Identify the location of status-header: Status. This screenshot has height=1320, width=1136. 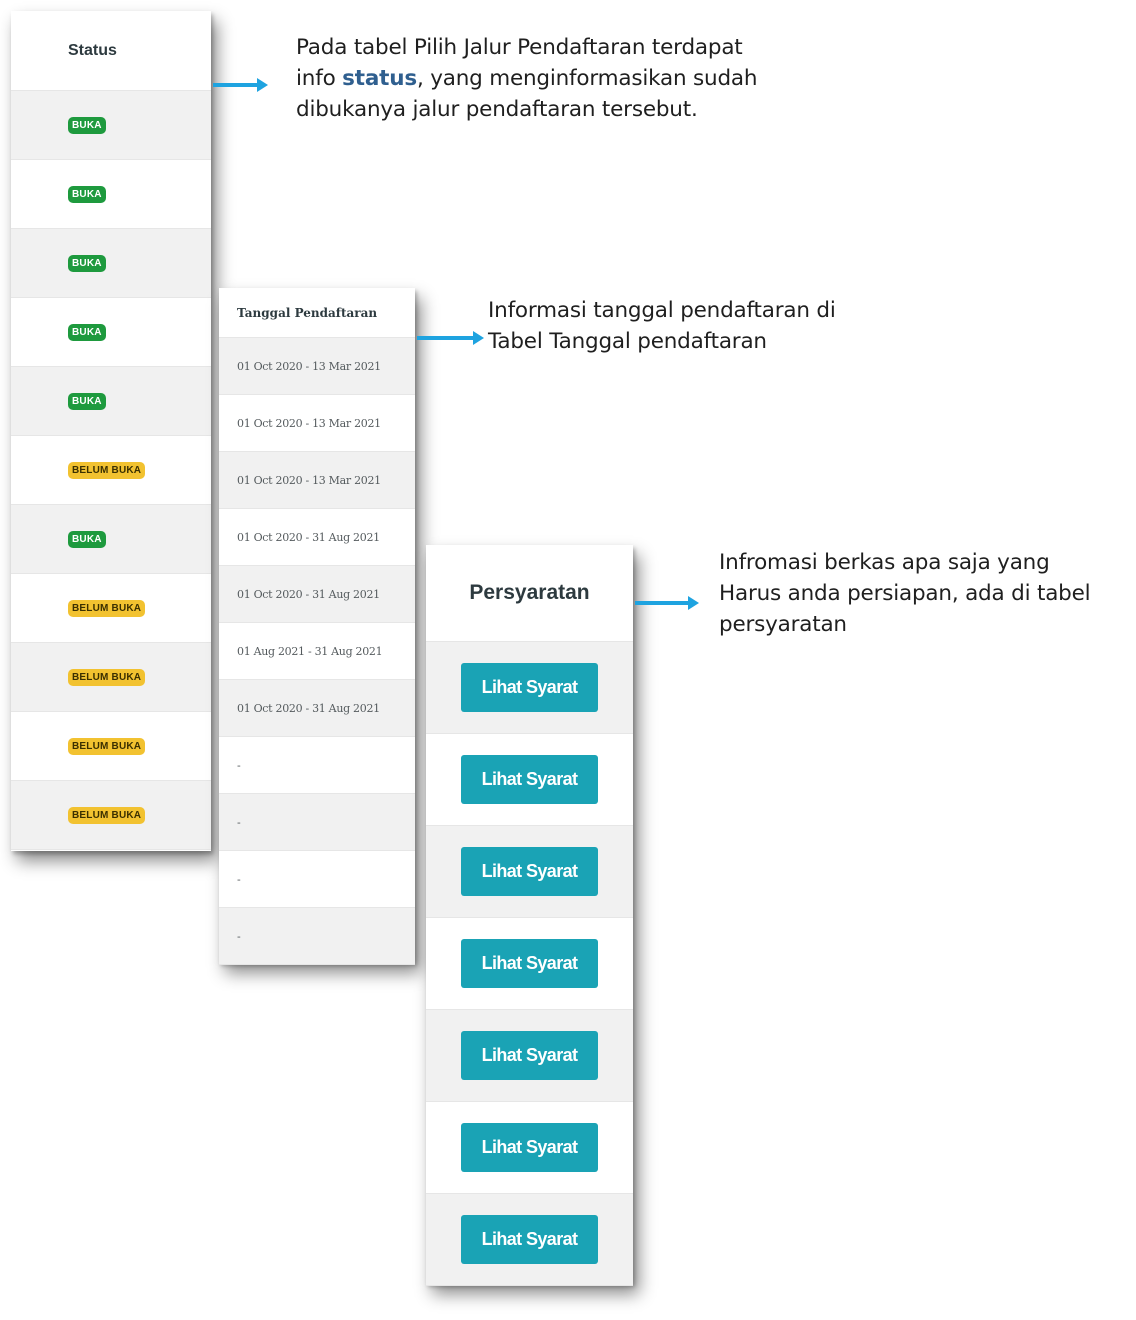
(111, 51).